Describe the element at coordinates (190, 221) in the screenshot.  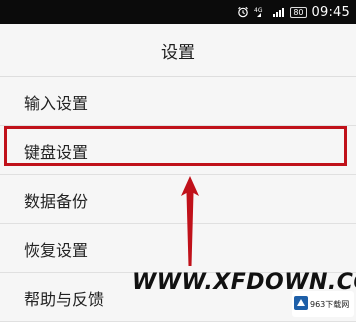
I see `annotation-arrow` at that location.